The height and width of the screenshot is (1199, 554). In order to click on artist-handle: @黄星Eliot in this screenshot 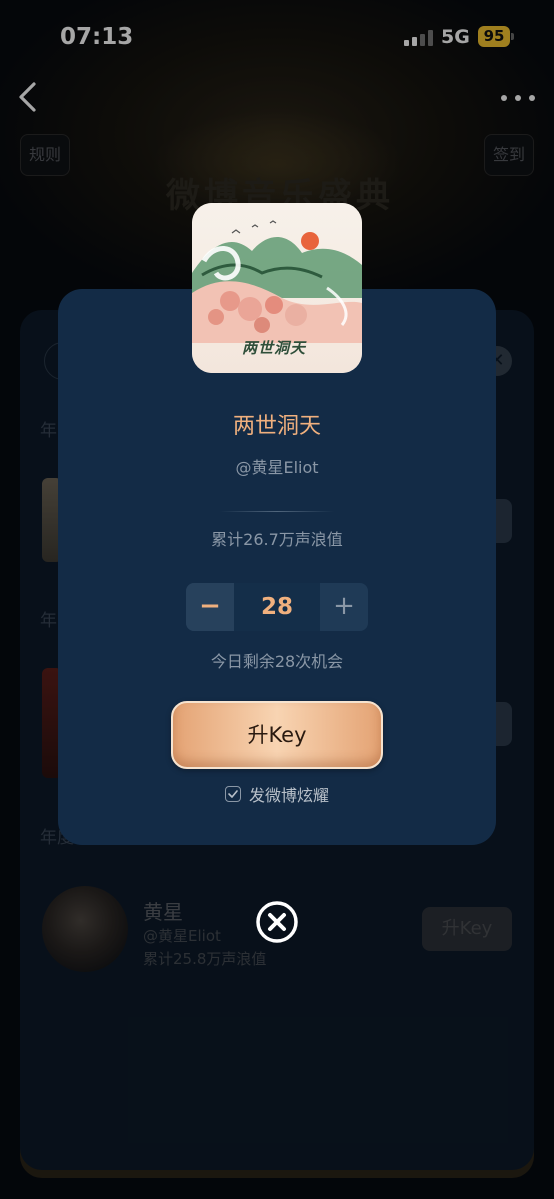, I will do `click(277, 466)`.